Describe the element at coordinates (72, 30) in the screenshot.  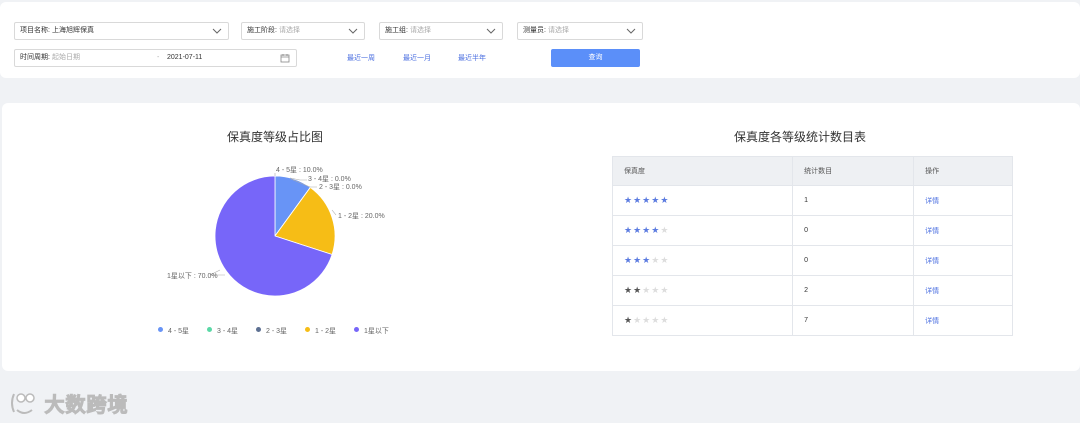
I see `project-value: 上海旭辉保真` at that location.